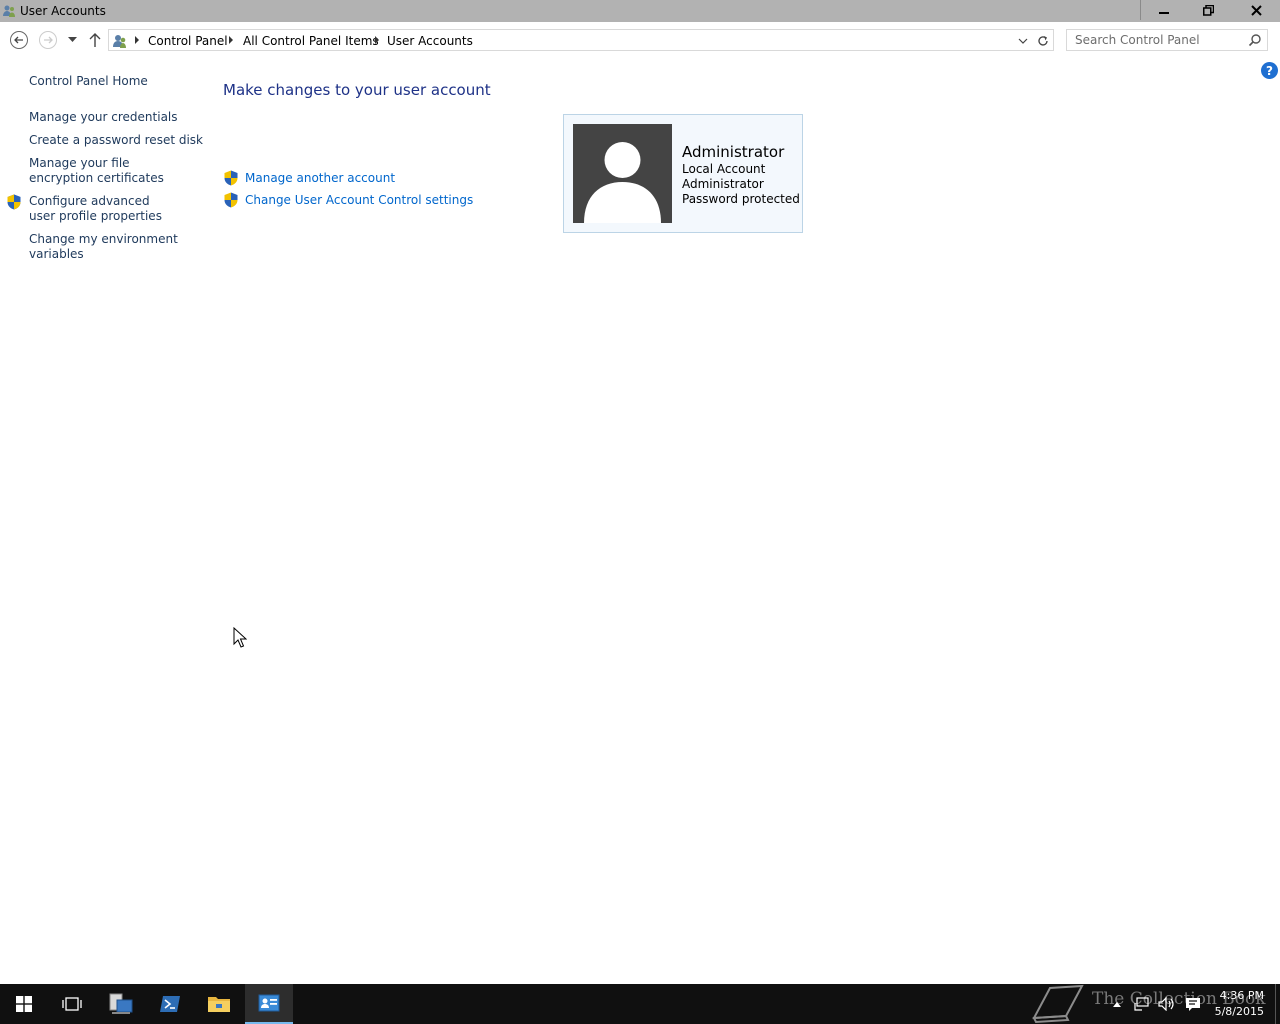 The width and height of the screenshot is (1280, 1024). I want to click on file-explorer-button, so click(219, 1004).